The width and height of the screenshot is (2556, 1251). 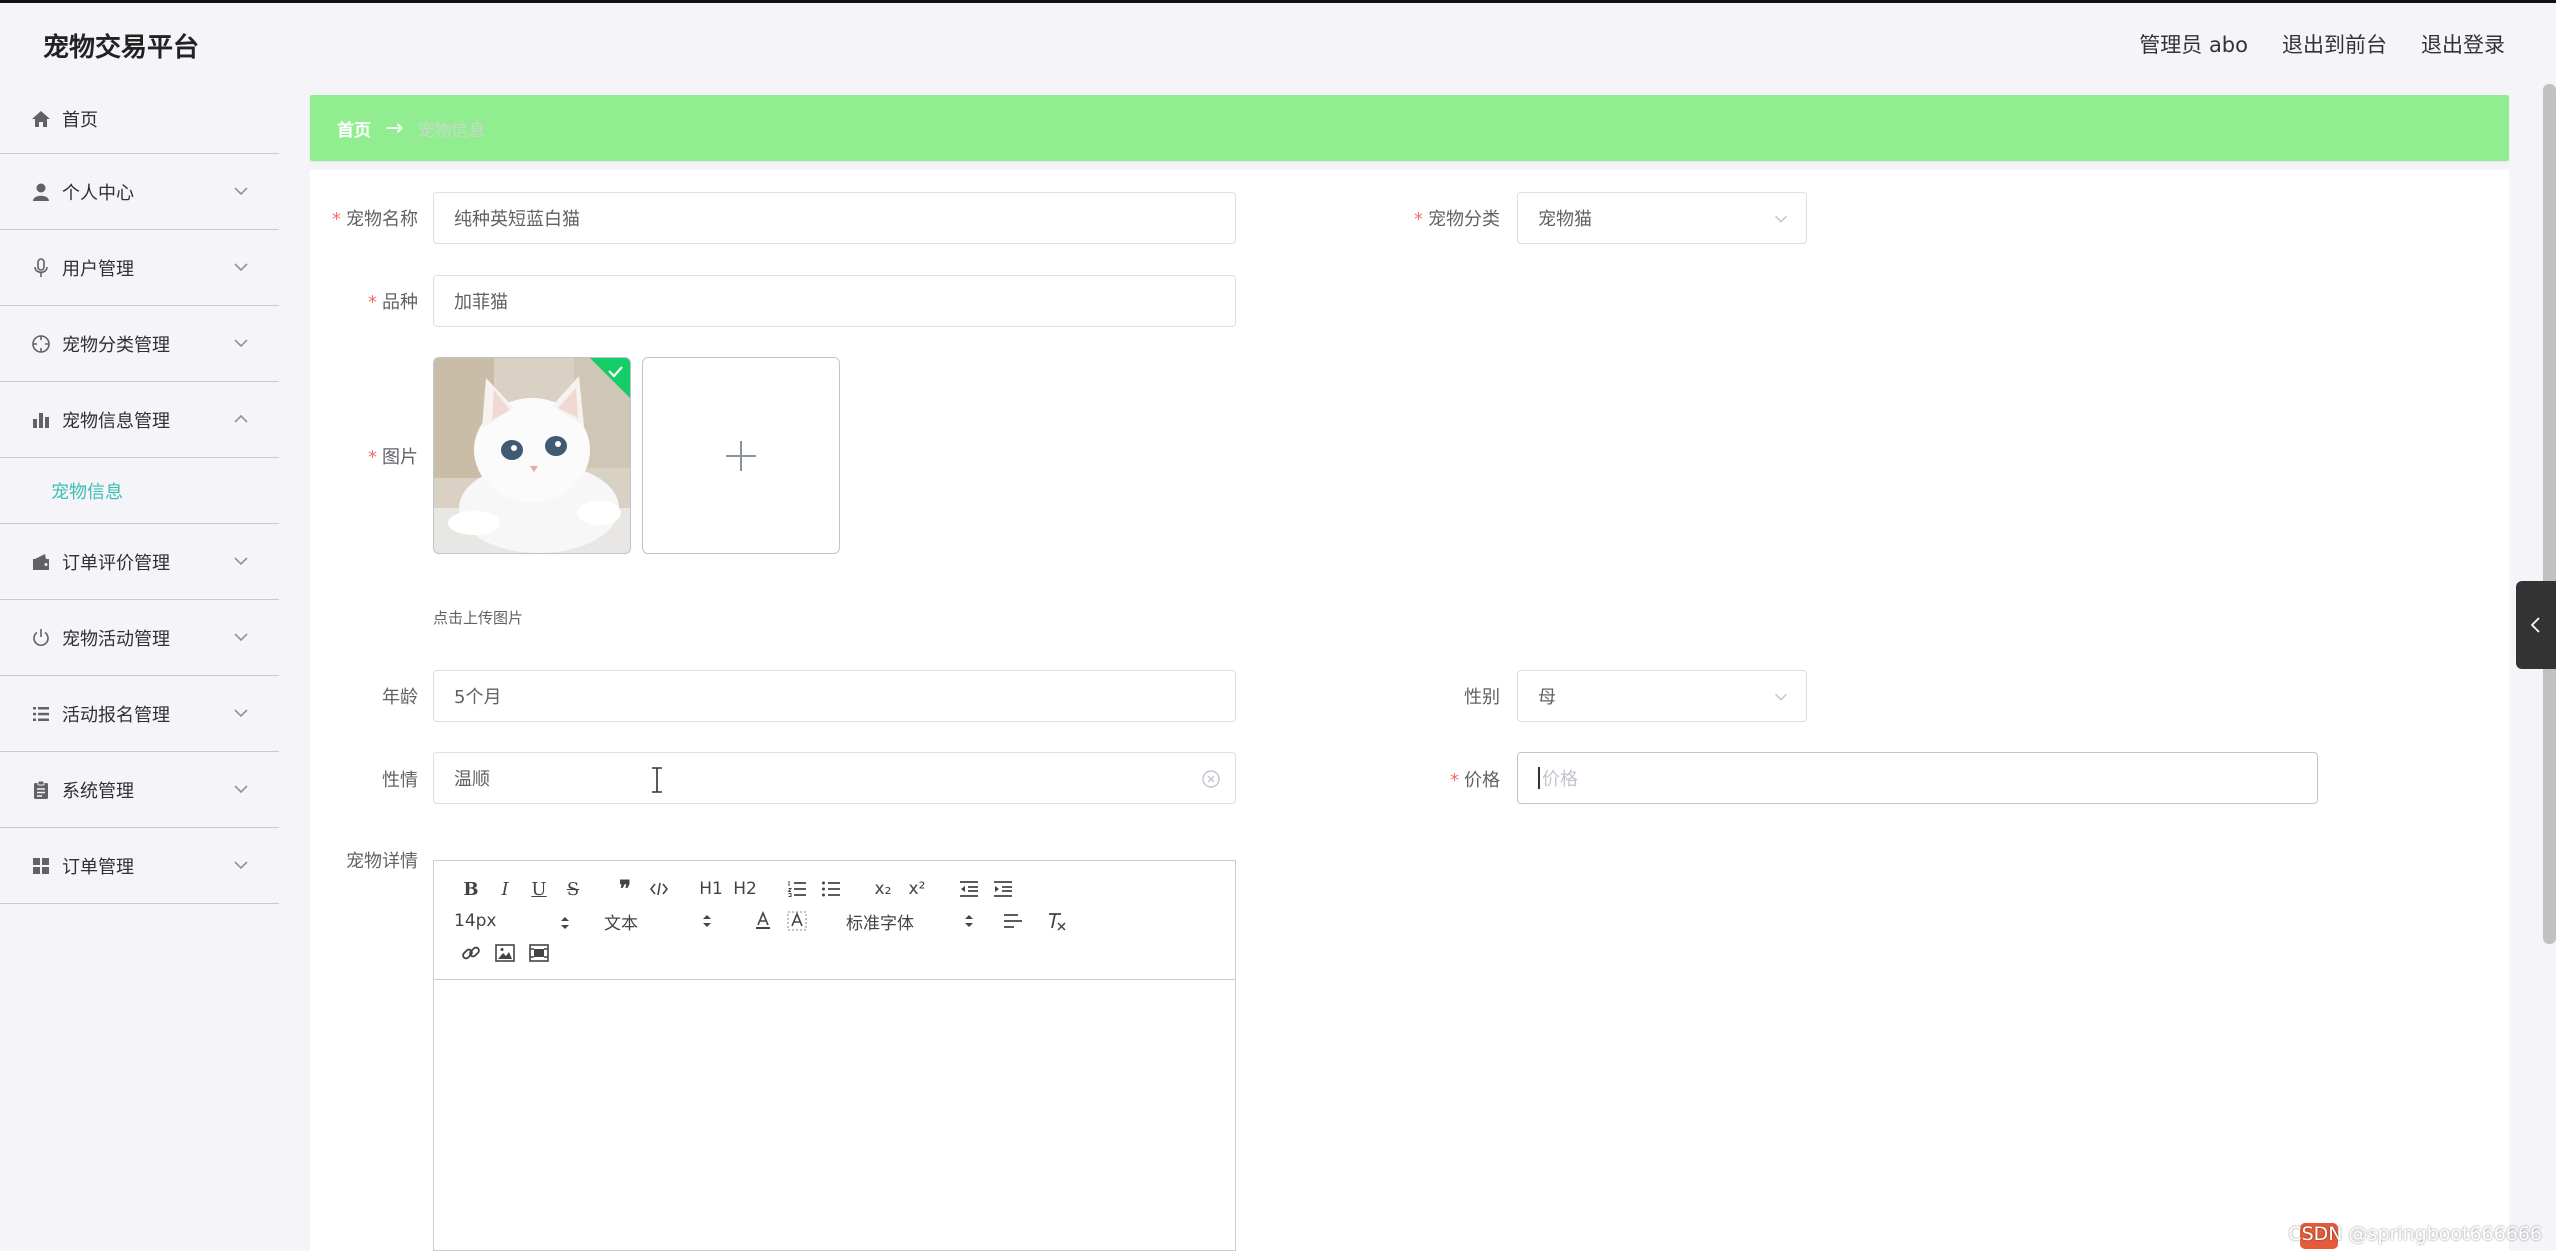 I want to click on image-label: * 图片, so click(x=393, y=457).